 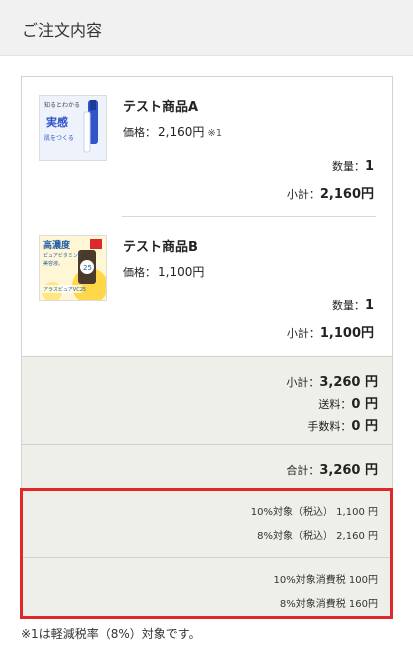 What do you see at coordinates (57, 245) in the screenshot?
I see `svg-text: 高濃度` at bounding box center [57, 245].